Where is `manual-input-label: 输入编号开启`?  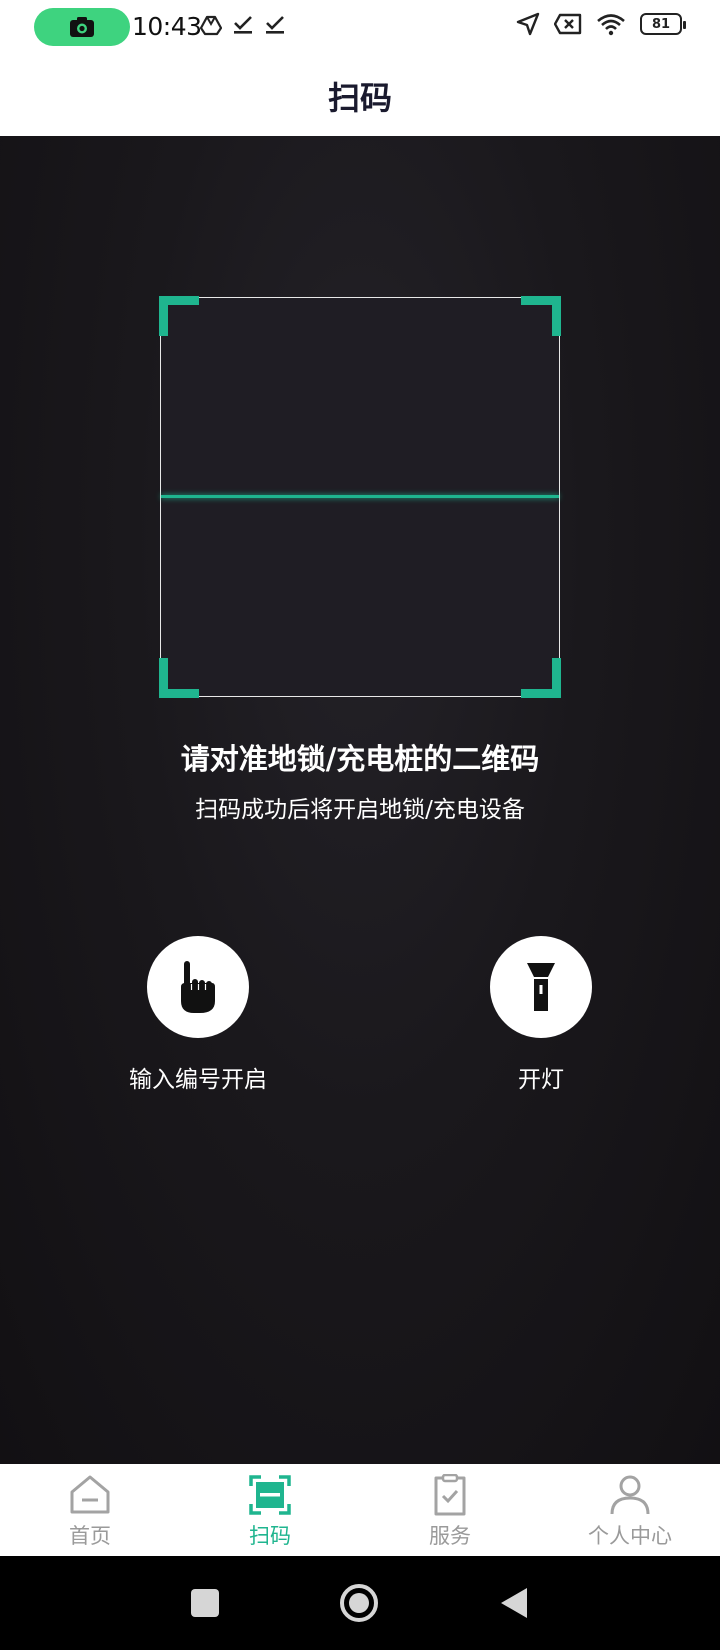
manual-input-label: 输入编号开启 is located at coordinates (198, 1080).